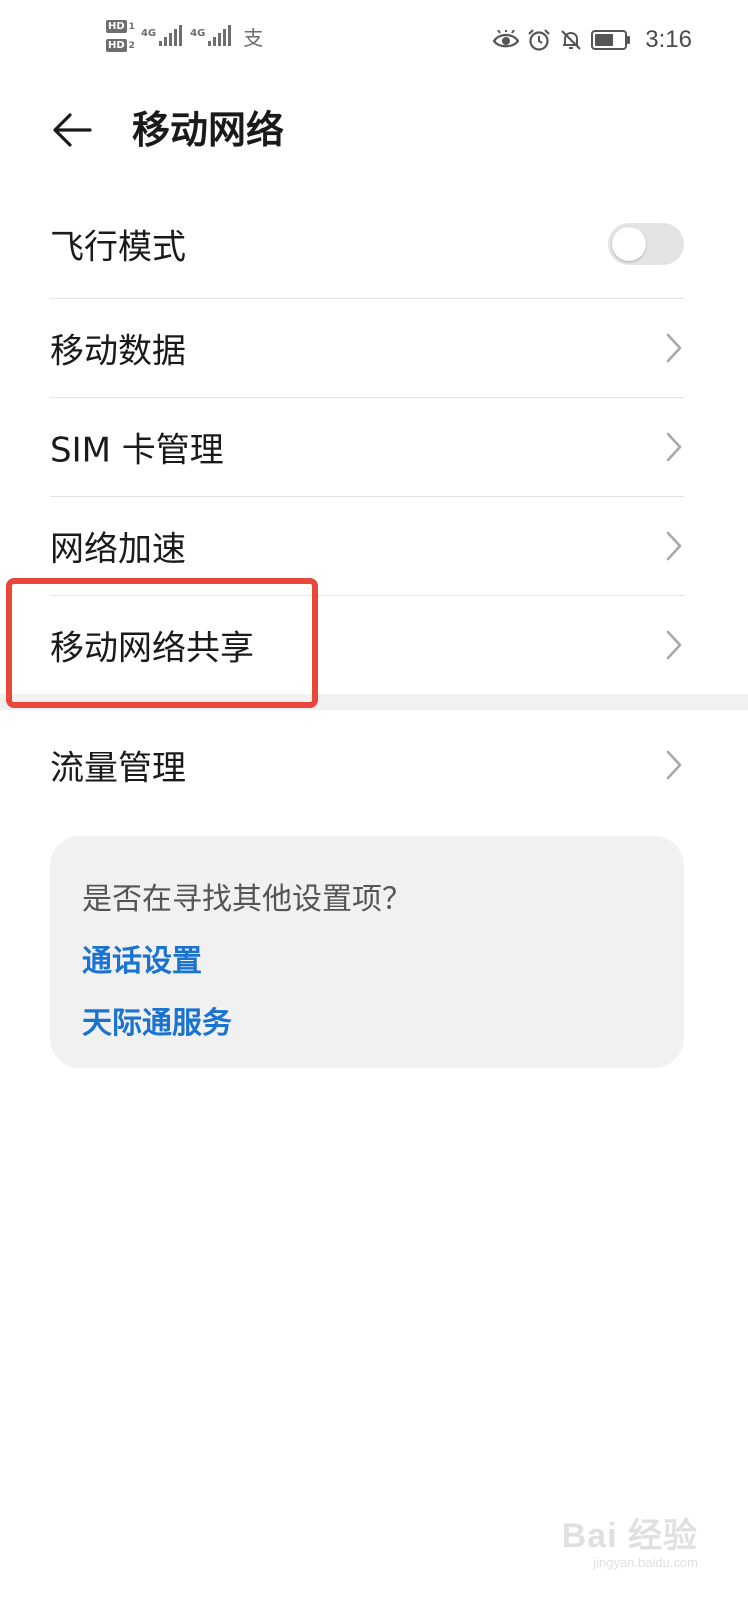 This screenshot has width=748, height=1600. What do you see at coordinates (668, 39) in the screenshot?
I see `status-time: 3:16` at bounding box center [668, 39].